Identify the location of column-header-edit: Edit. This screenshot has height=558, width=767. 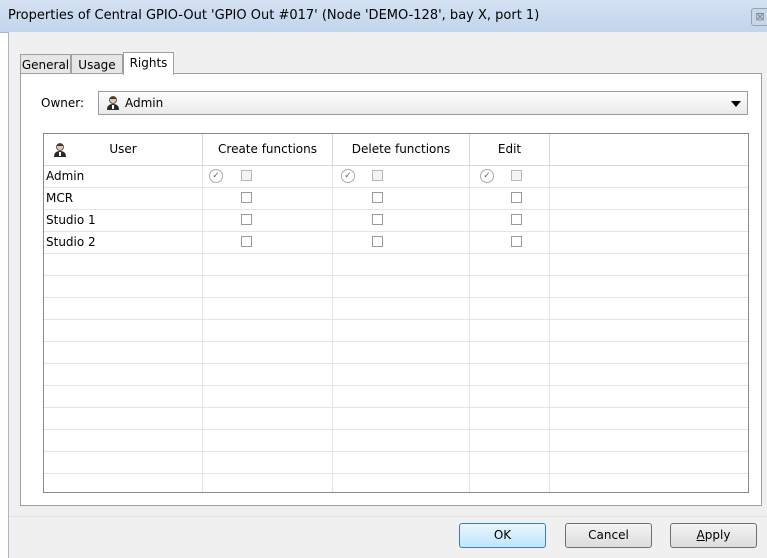
(510, 149).